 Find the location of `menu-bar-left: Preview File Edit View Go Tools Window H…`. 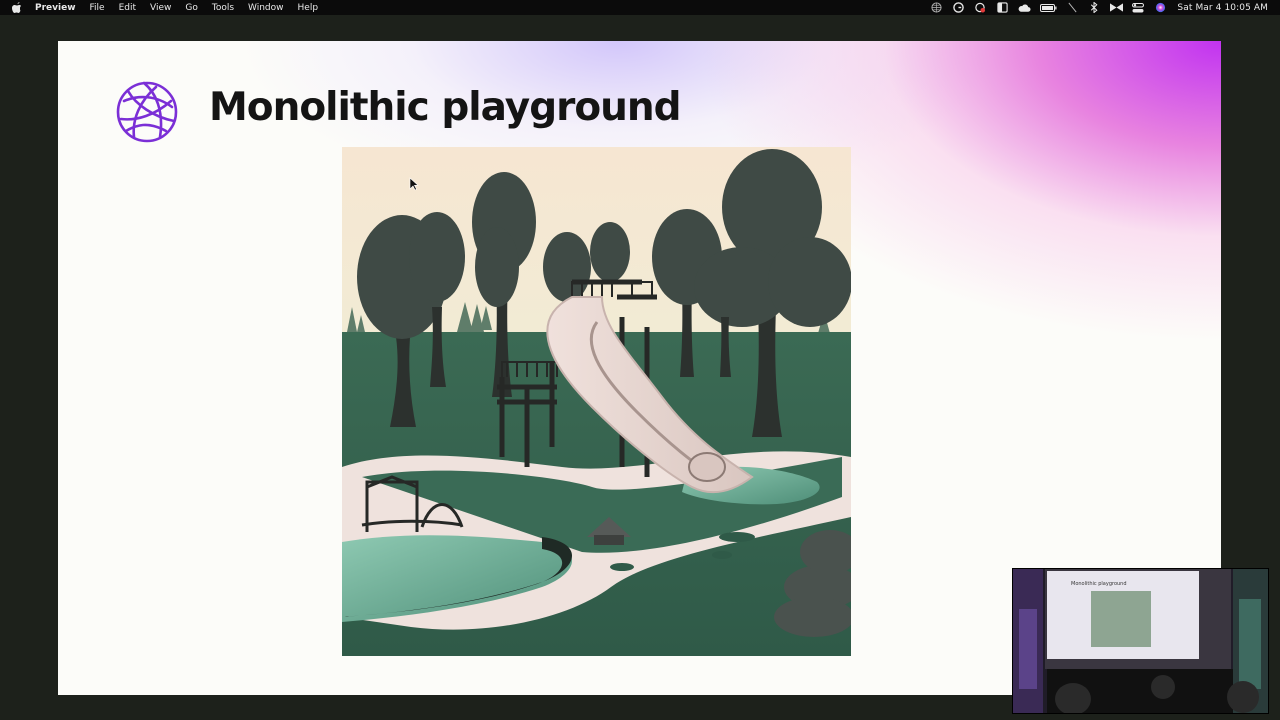

menu-bar-left: Preview File Edit View Go Tools Window H… is located at coordinates (166, 7).